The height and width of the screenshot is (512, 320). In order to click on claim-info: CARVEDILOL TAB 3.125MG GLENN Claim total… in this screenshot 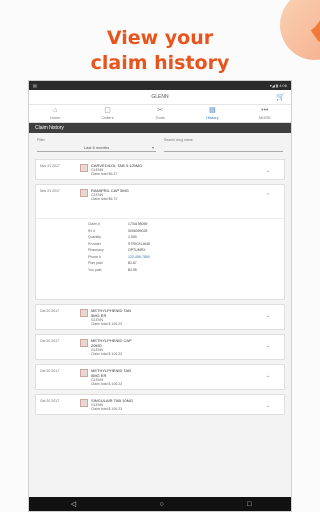, I will do `click(116, 169)`.